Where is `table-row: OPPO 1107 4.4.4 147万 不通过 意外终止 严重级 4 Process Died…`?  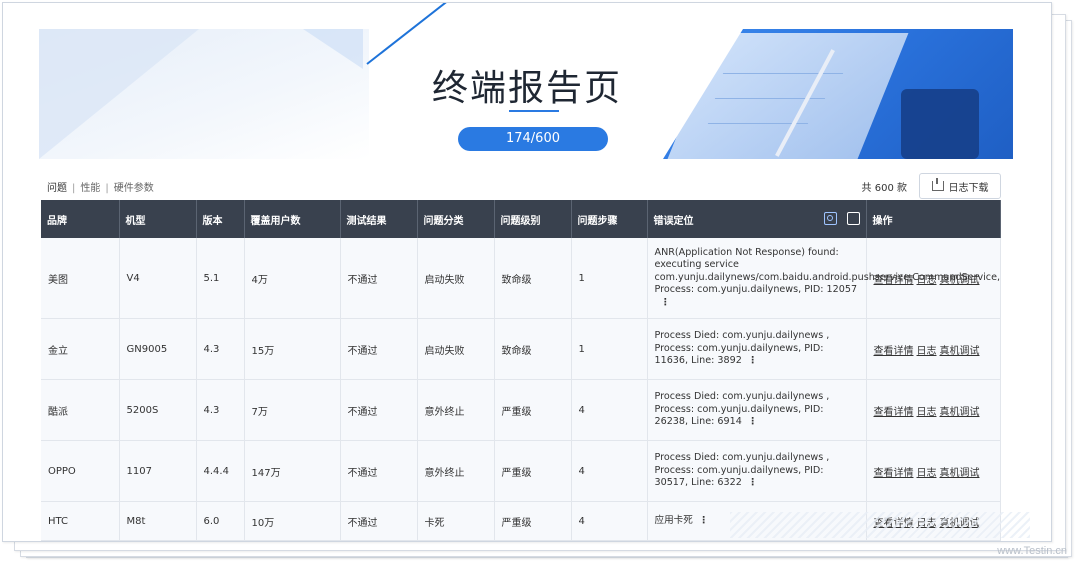 table-row: OPPO 1107 4.4.4 147万 不通过 意外终止 严重级 4 Process Died… is located at coordinates (521, 471).